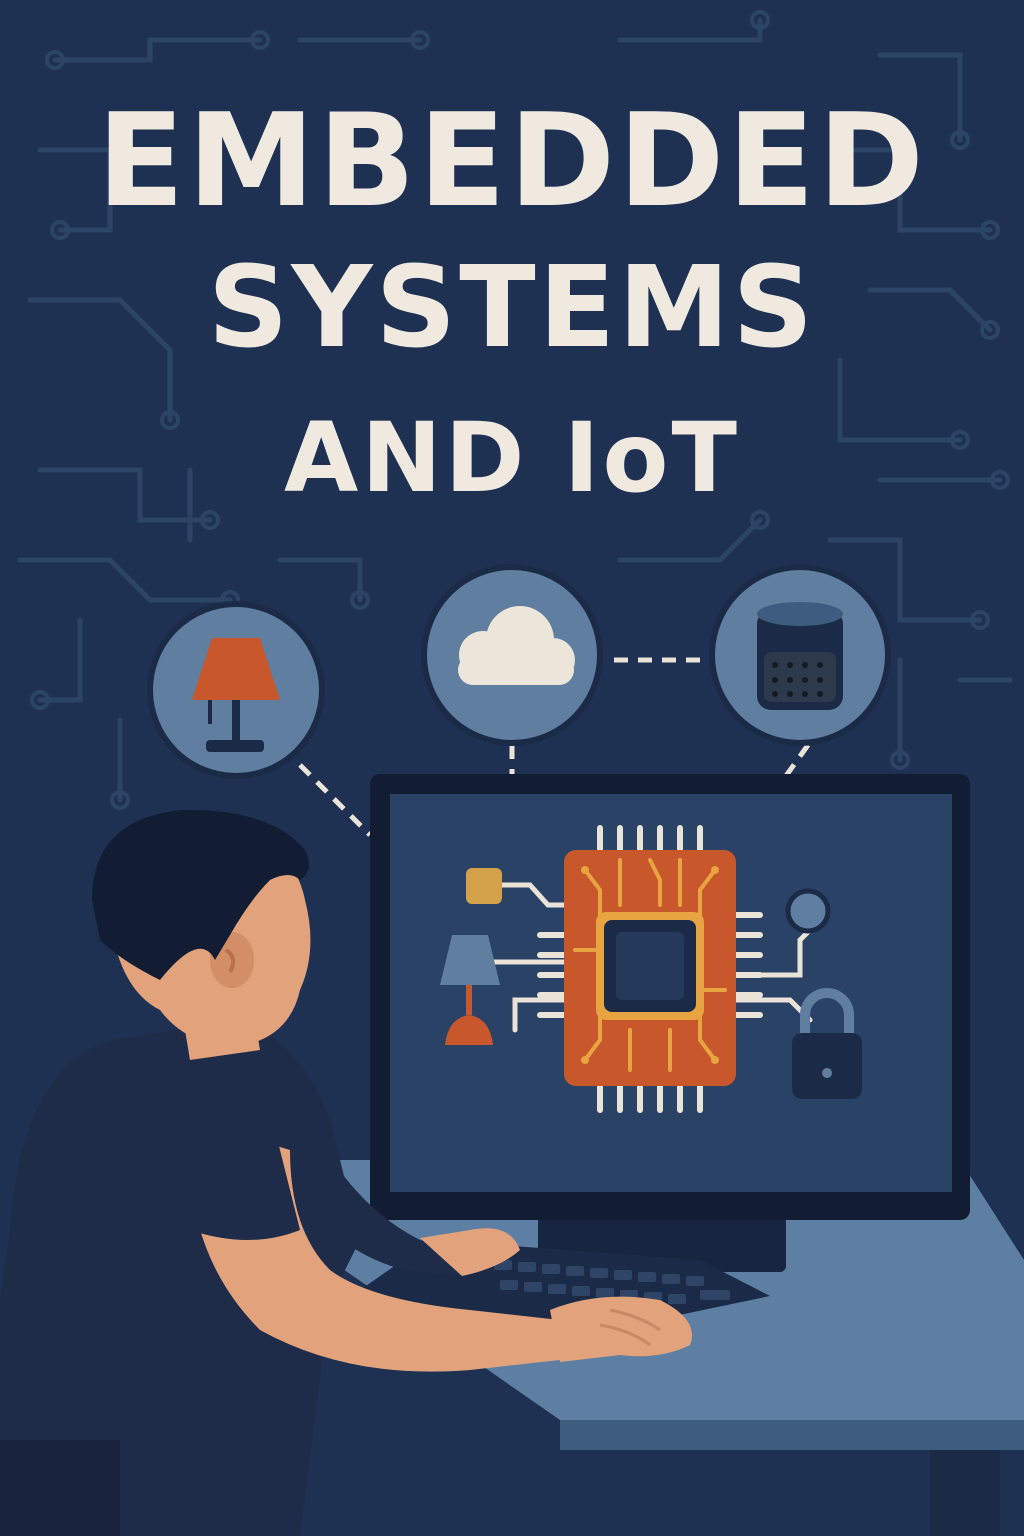 The height and width of the screenshot is (1536, 1024). What do you see at coordinates (512, 655) in the screenshot?
I see `cloud-circle` at bounding box center [512, 655].